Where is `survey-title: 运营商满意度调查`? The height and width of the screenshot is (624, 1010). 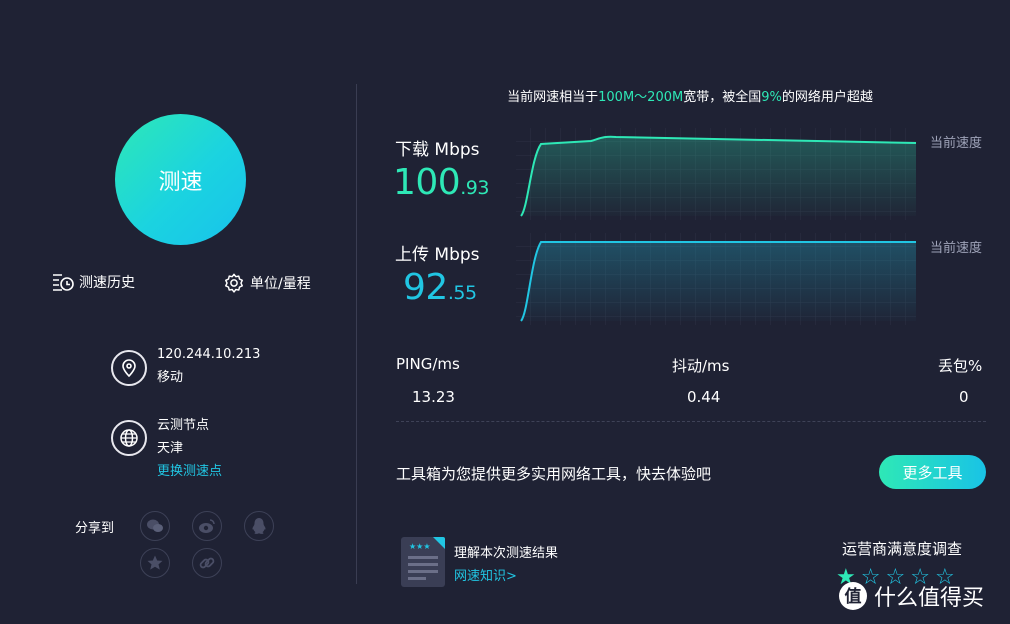
survey-title: 运营商满意度调查 is located at coordinates (902, 549).